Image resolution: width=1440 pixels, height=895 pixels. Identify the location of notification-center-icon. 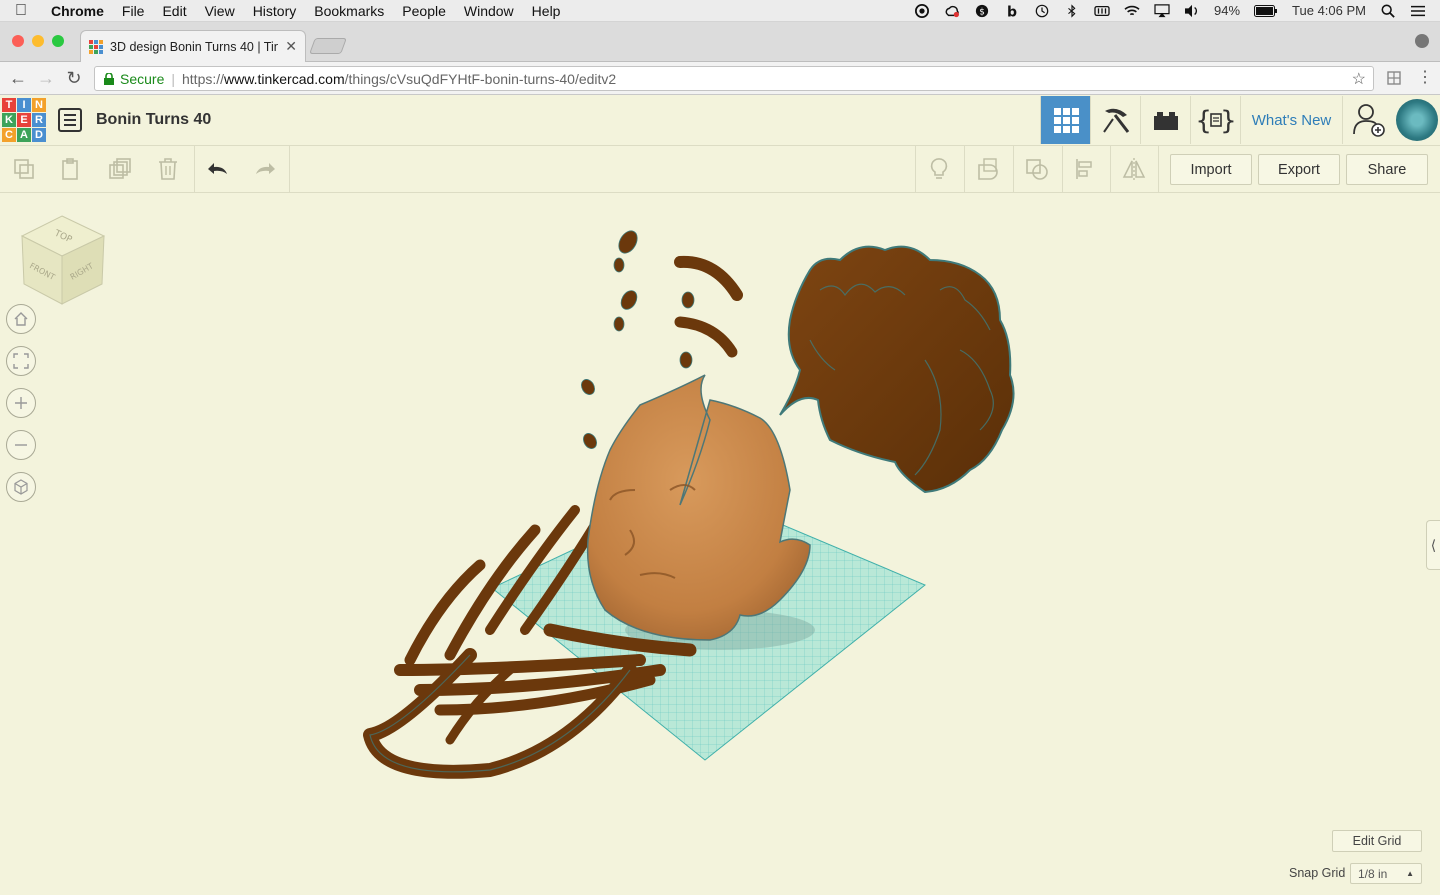
(1418, 11).